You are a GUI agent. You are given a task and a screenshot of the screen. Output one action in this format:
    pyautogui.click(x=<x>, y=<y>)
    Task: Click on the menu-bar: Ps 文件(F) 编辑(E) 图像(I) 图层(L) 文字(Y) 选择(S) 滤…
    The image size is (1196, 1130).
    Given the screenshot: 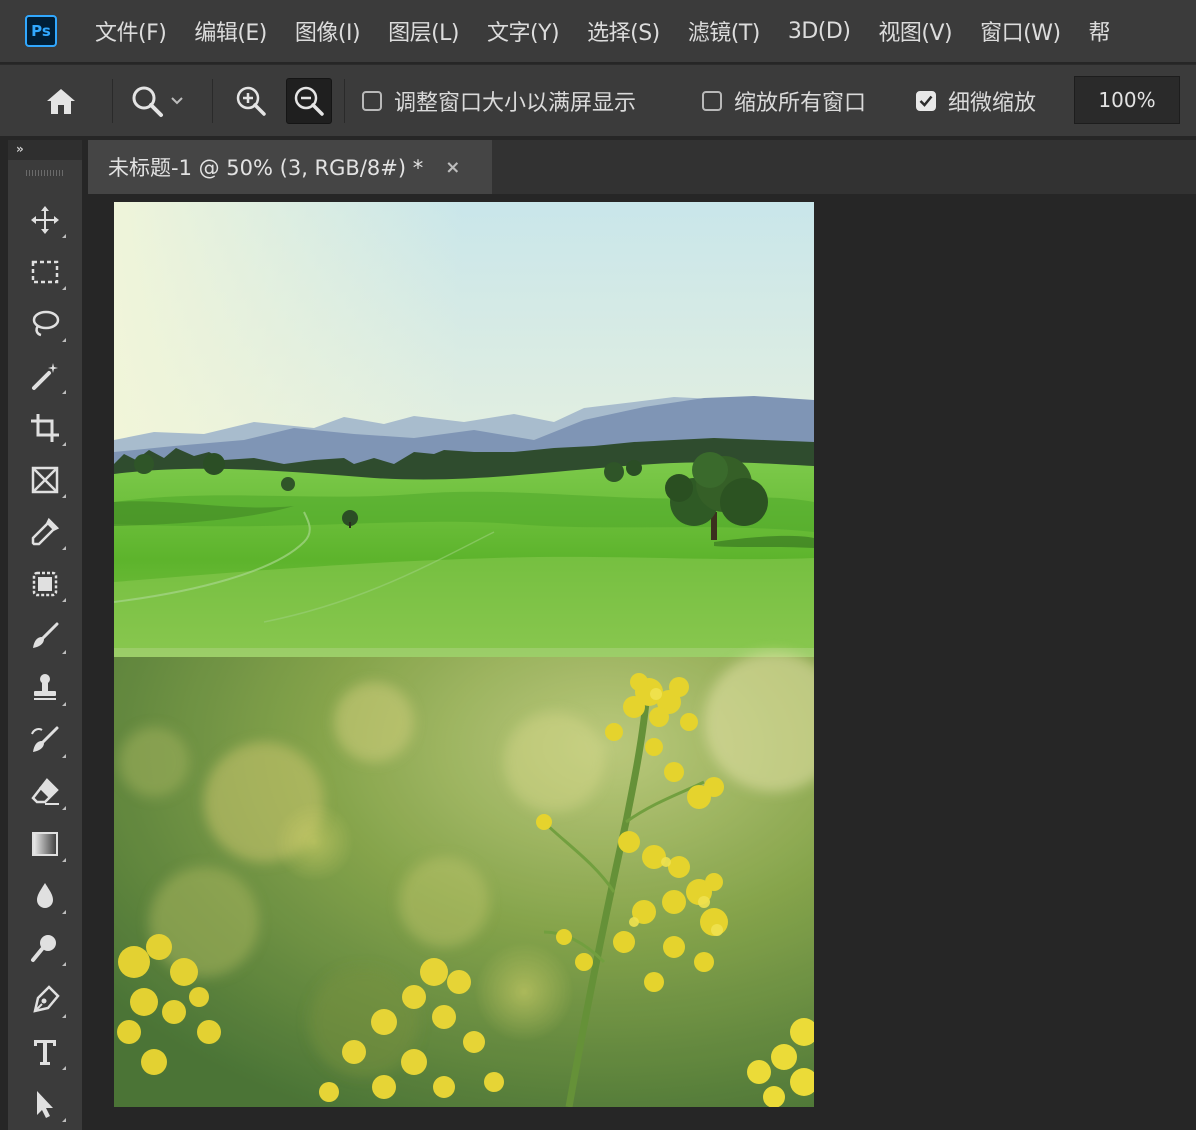 What is the action you would take?
    pyautogui.click(x=598, y=31)
    